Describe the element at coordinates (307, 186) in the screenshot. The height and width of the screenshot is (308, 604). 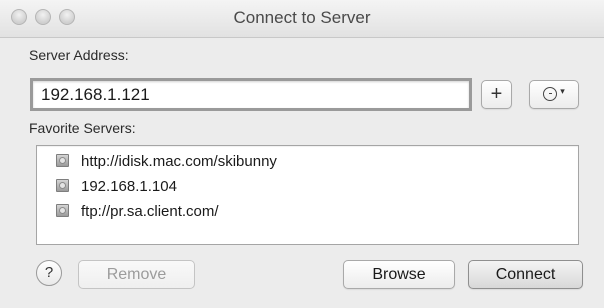
I see `list-item: 192.168.1.104` at that location.